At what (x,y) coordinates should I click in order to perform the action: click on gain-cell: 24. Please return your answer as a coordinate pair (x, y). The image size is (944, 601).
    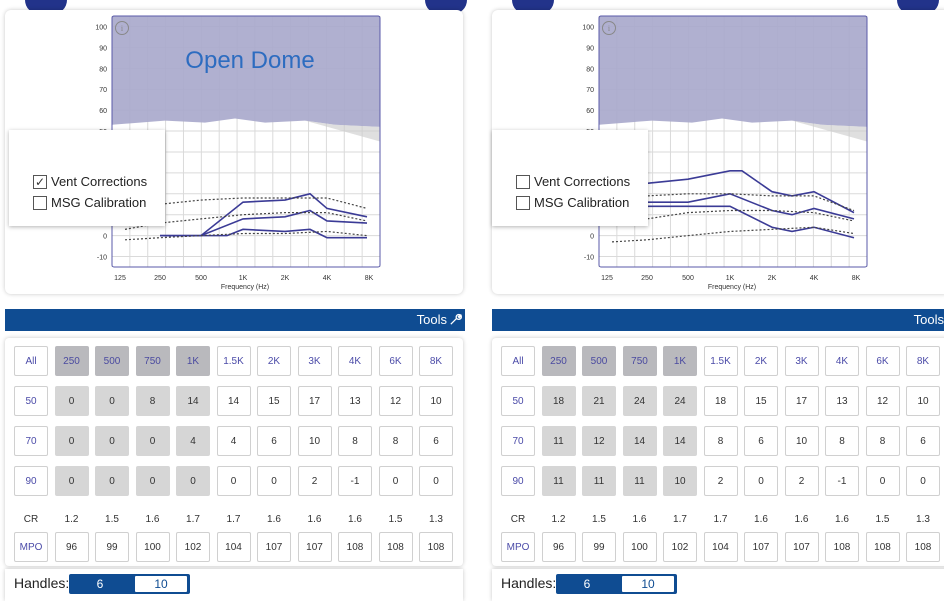
    Looking at the image, I should click on (680, 401).